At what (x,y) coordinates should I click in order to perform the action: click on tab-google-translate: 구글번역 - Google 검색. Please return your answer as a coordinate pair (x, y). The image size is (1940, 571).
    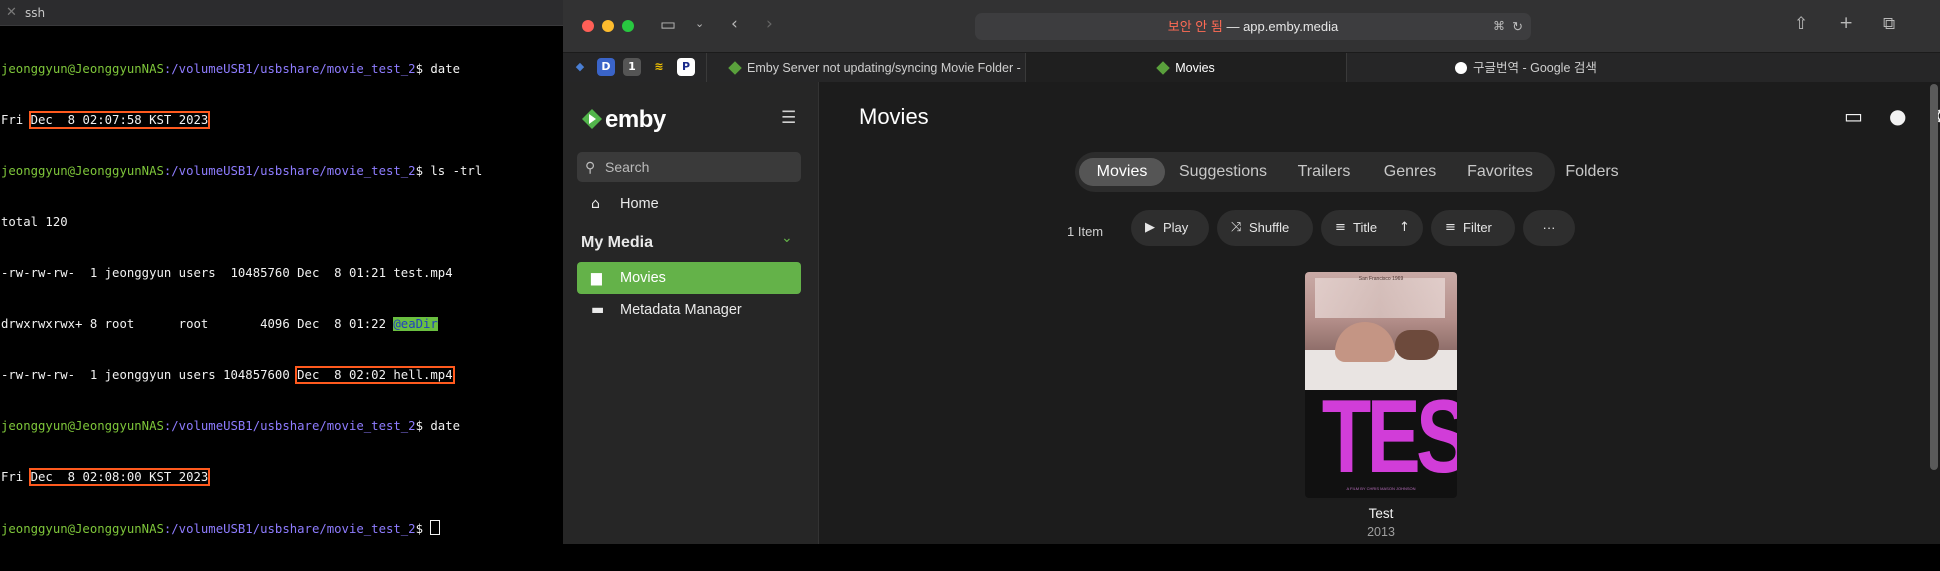
    Looking at the image, I should click on (1643, 68).